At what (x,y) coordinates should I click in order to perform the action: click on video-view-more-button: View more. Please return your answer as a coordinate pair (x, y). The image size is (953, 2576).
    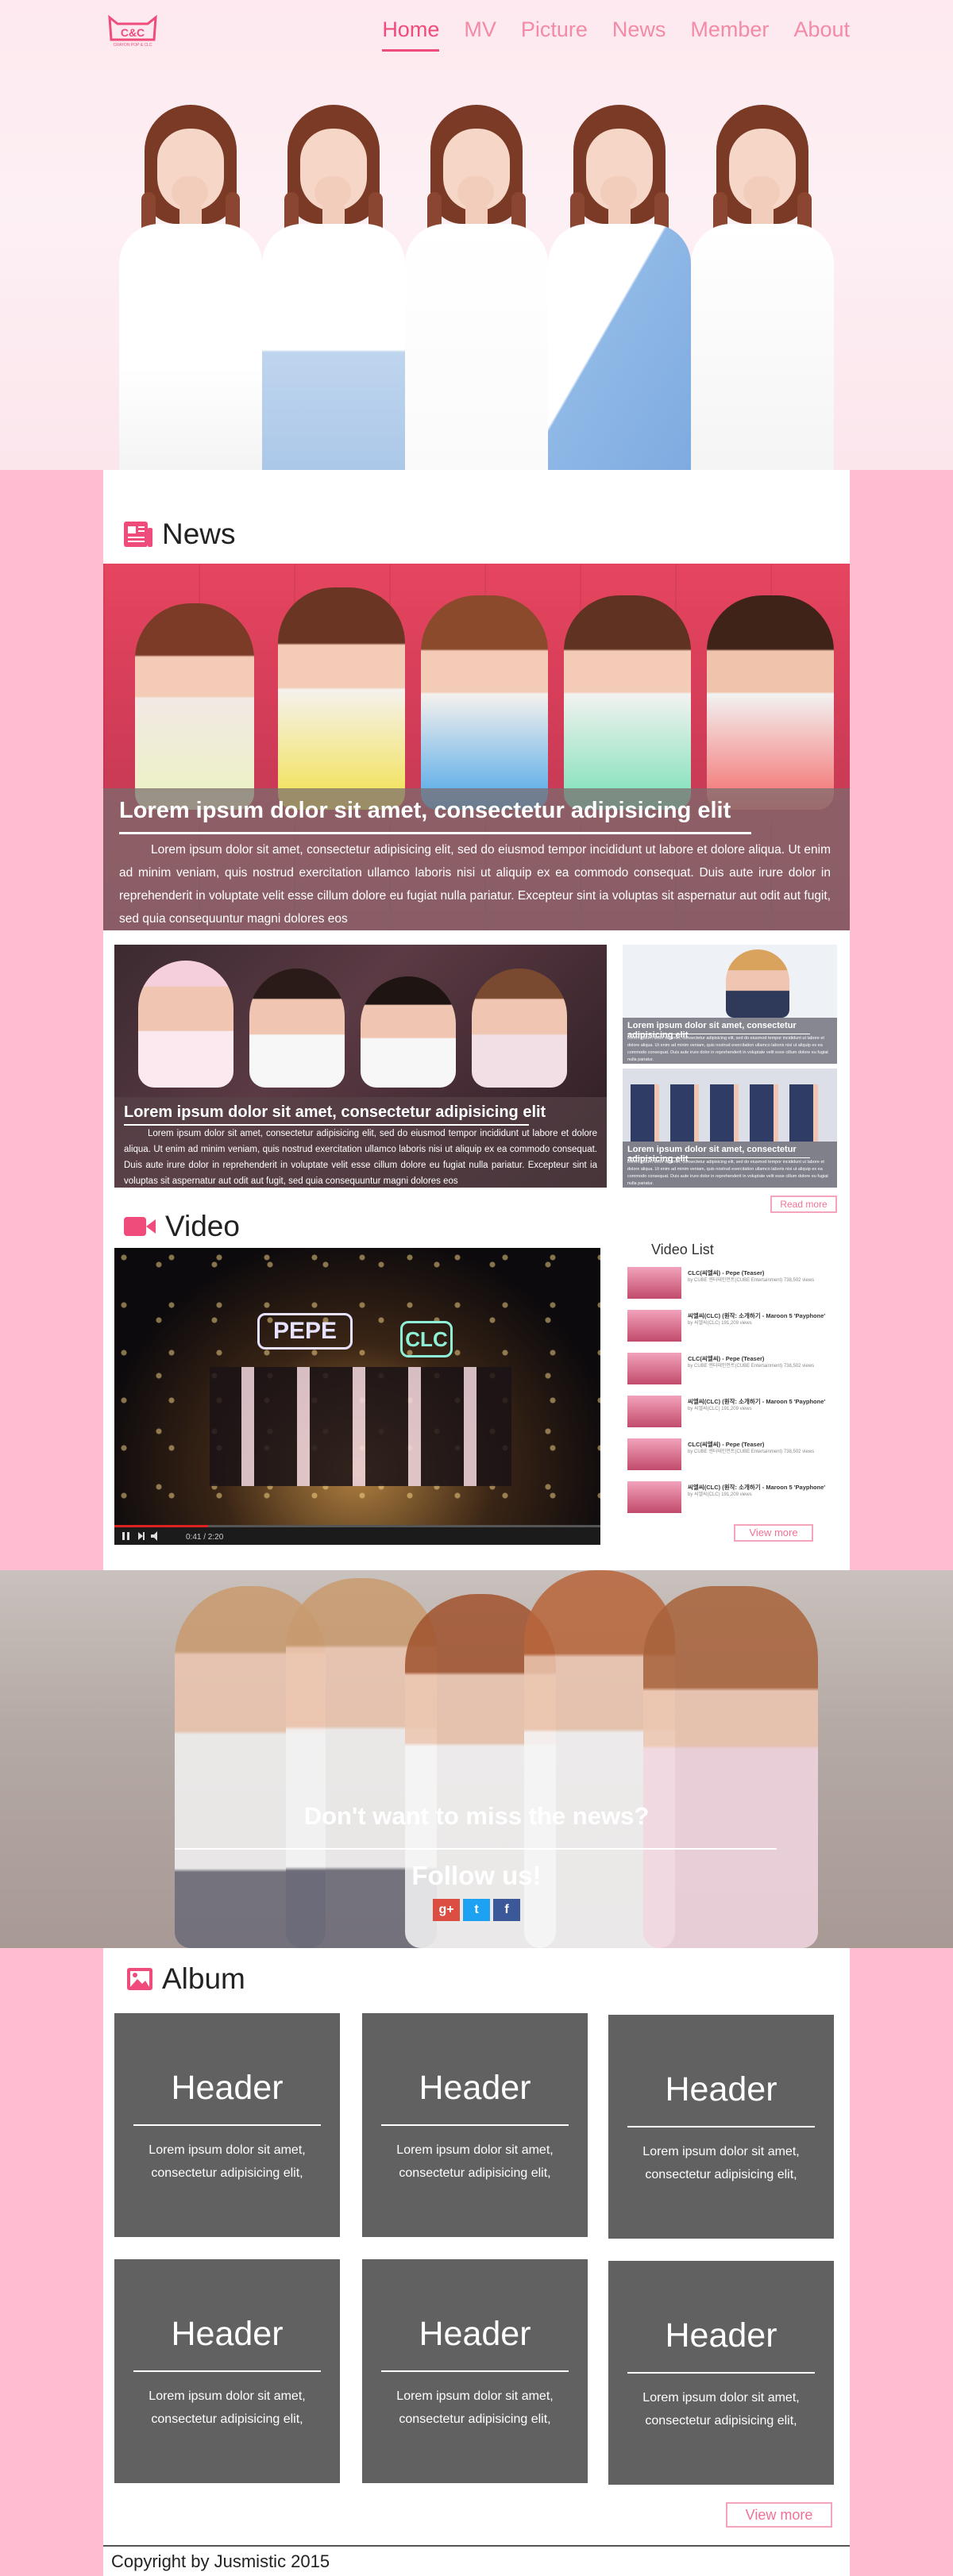
    Looking at the image, I should click on (773, 1533).